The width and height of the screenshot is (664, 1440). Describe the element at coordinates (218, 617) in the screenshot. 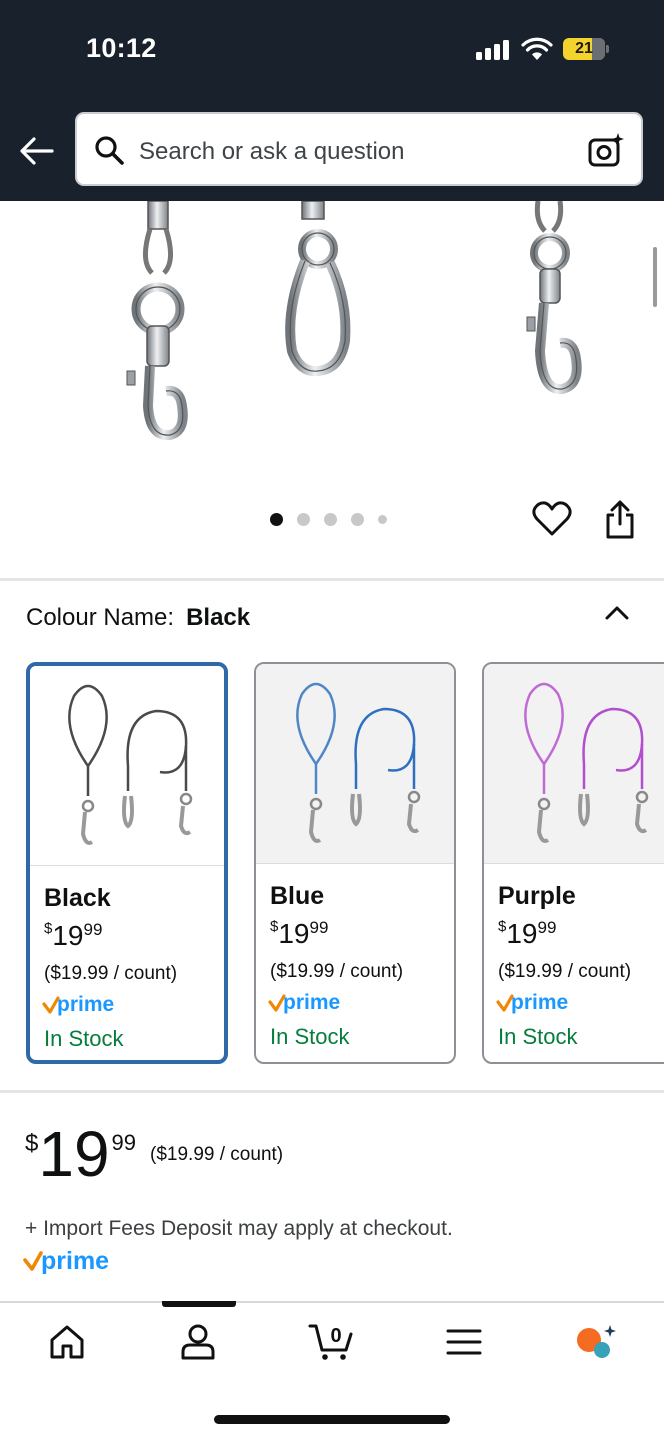

I see `colour-selected-value: Black` at that location.